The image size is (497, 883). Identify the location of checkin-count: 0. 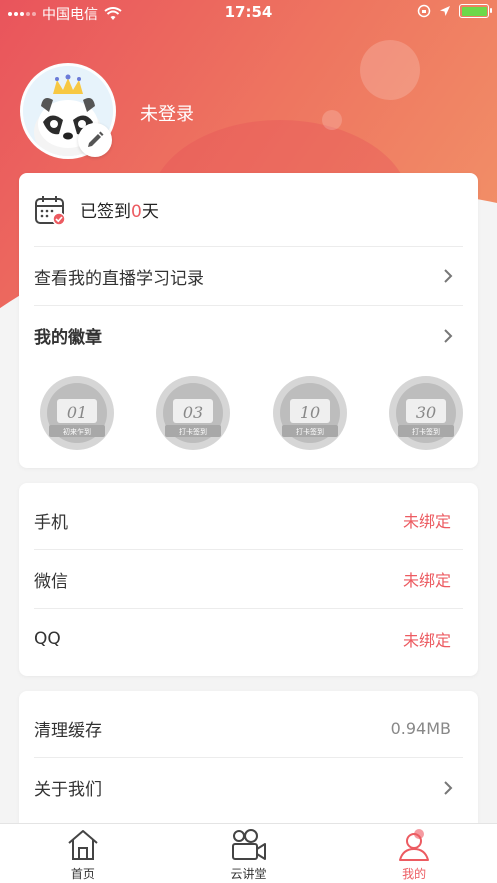
(136, 212).